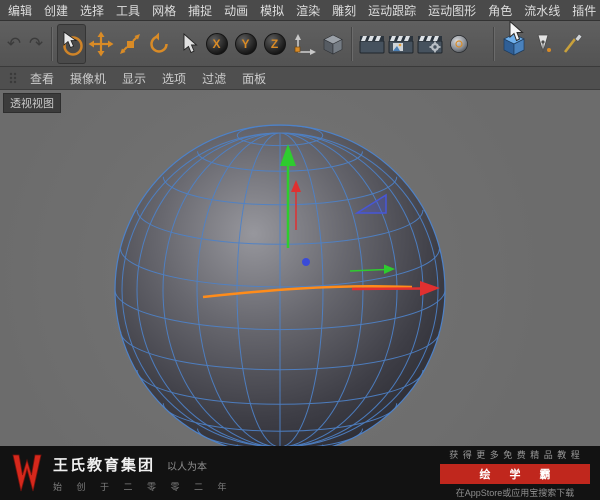 This screenshot has height=500, width=600. I want to click on menu-simulate: 模拟, so click(272, 10).